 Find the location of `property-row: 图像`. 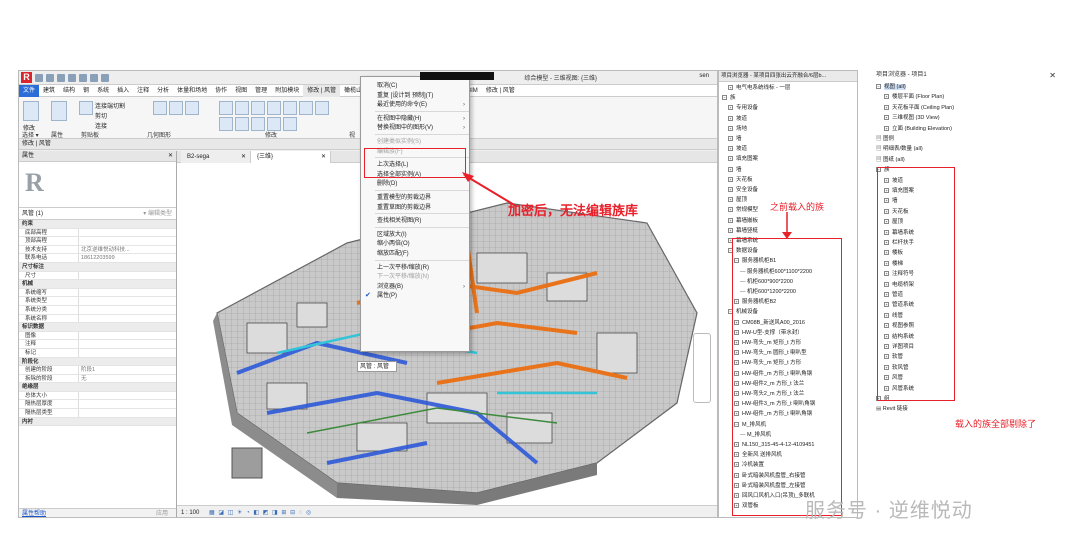

property-row: 图像 is located at coordinates (97, 336).